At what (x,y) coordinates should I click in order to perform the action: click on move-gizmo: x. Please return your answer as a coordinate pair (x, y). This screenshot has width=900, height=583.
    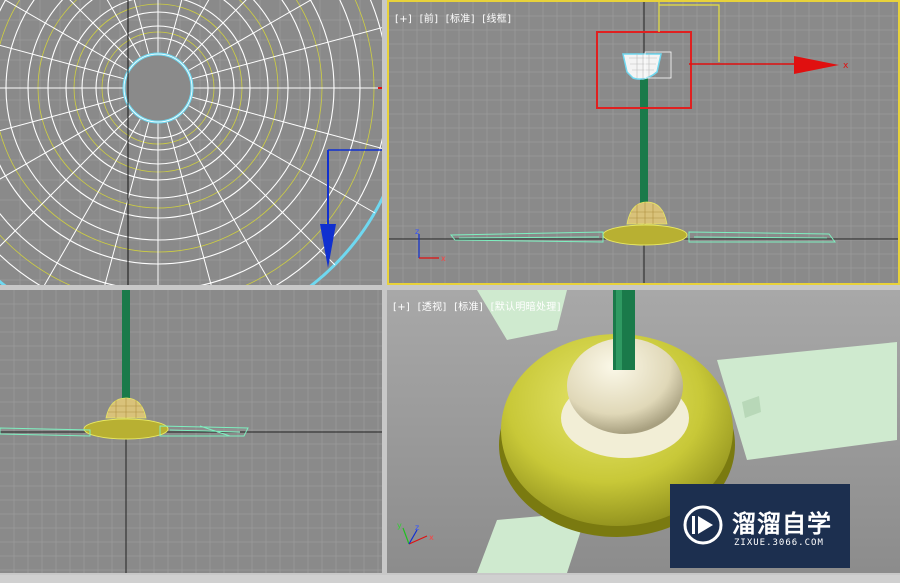
    Looking at the image, I should click on (753, 38).